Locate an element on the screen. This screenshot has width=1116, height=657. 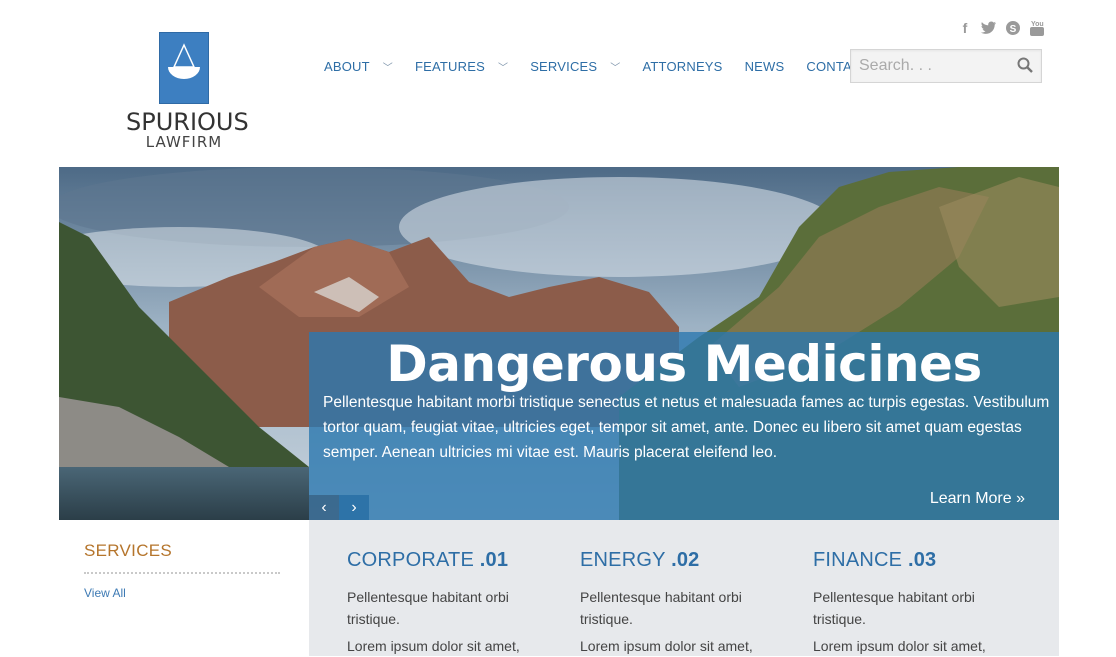
social-links: f S You is located at coordinates (1001, 28).